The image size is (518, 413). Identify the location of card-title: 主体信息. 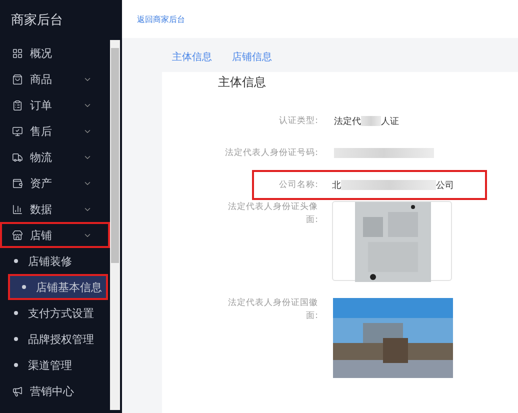
(242, 82).